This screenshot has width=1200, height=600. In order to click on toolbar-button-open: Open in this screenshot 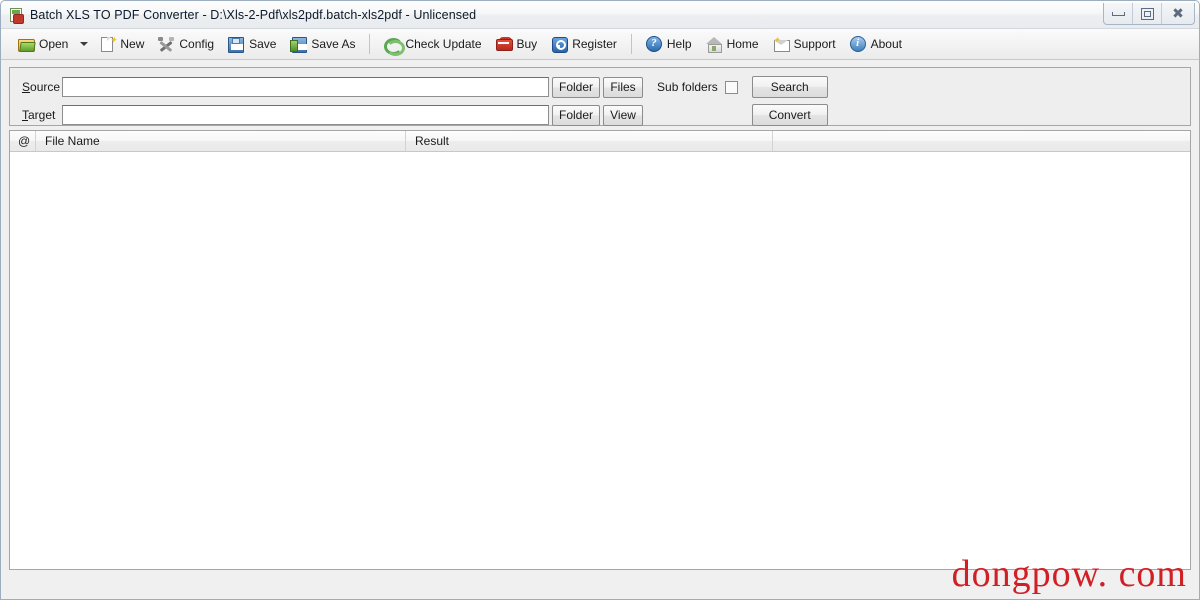, I will do `click(43, 44)`.